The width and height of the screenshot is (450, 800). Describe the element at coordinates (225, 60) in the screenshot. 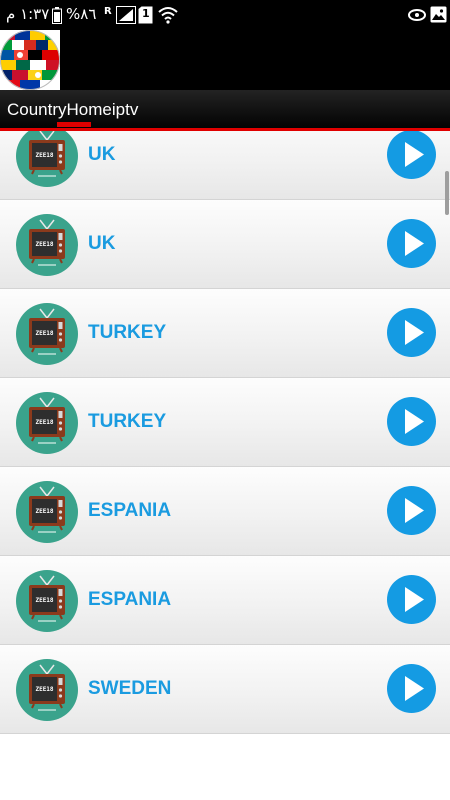

I see `app-bar` at that location.